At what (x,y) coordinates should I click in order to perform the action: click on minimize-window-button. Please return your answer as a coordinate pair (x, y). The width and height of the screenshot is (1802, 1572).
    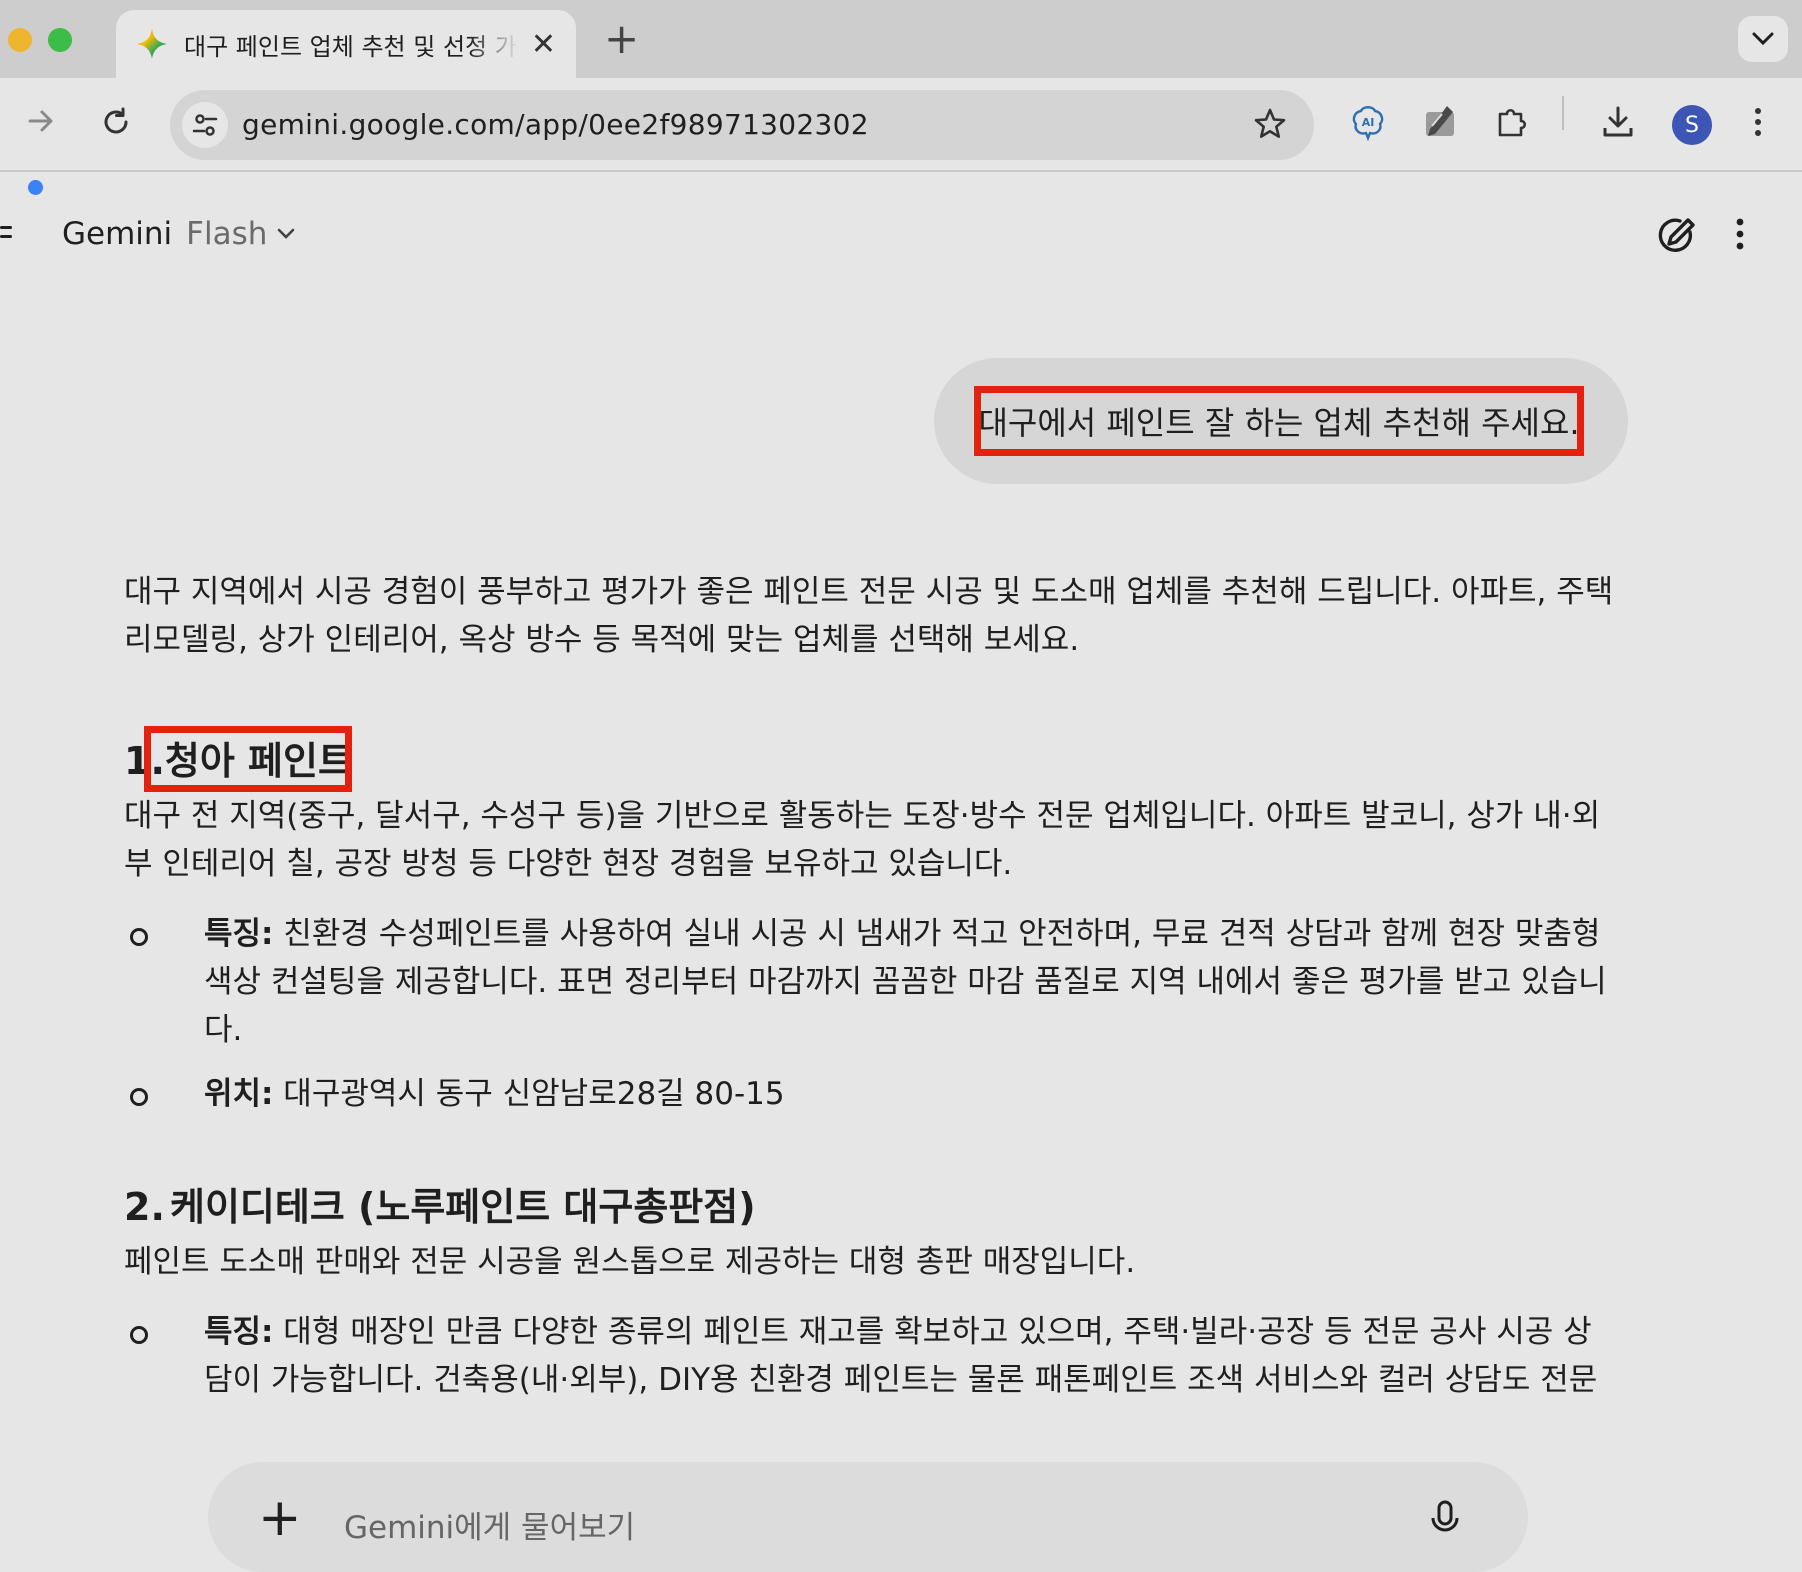
    Looking at the image, I should click on (20, 40).